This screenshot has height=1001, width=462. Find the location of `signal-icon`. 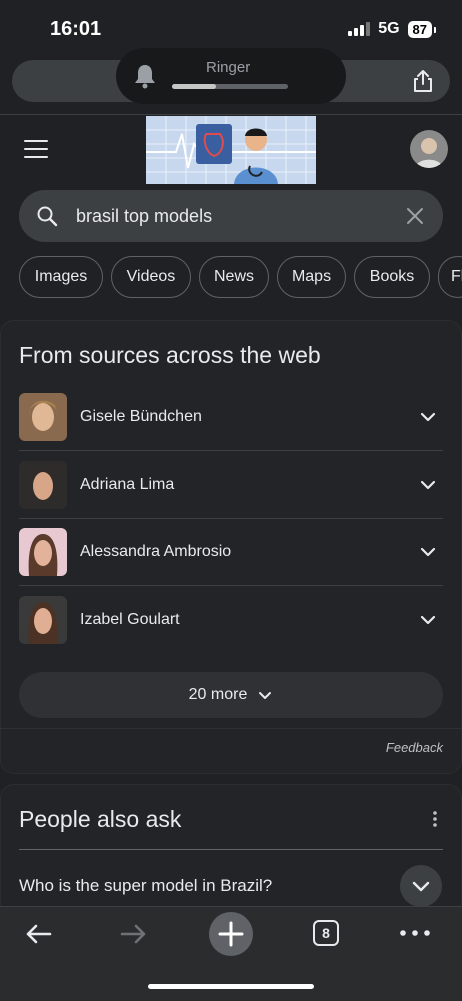

signal-icon is located at coordinates (359, 29).